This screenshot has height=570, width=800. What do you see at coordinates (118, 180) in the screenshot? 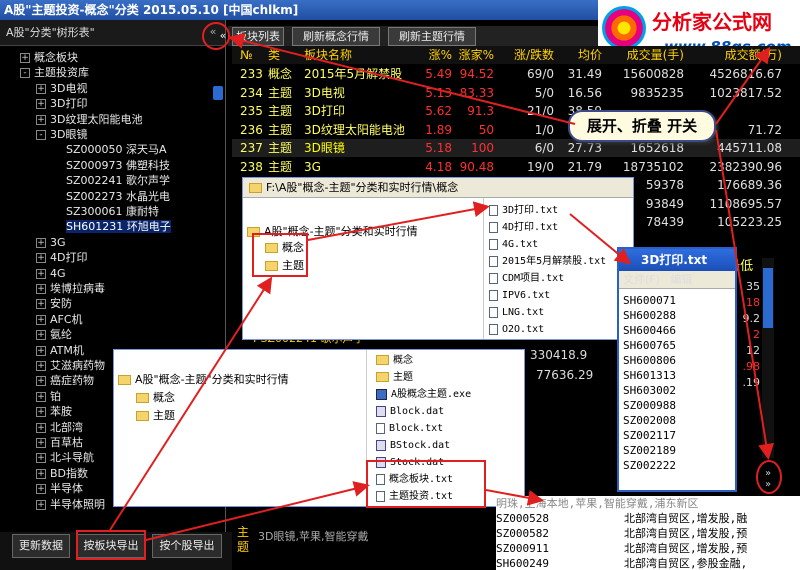
I see `tree-item: SZ002241 歌尔声学` at bounding box center [118, 180].